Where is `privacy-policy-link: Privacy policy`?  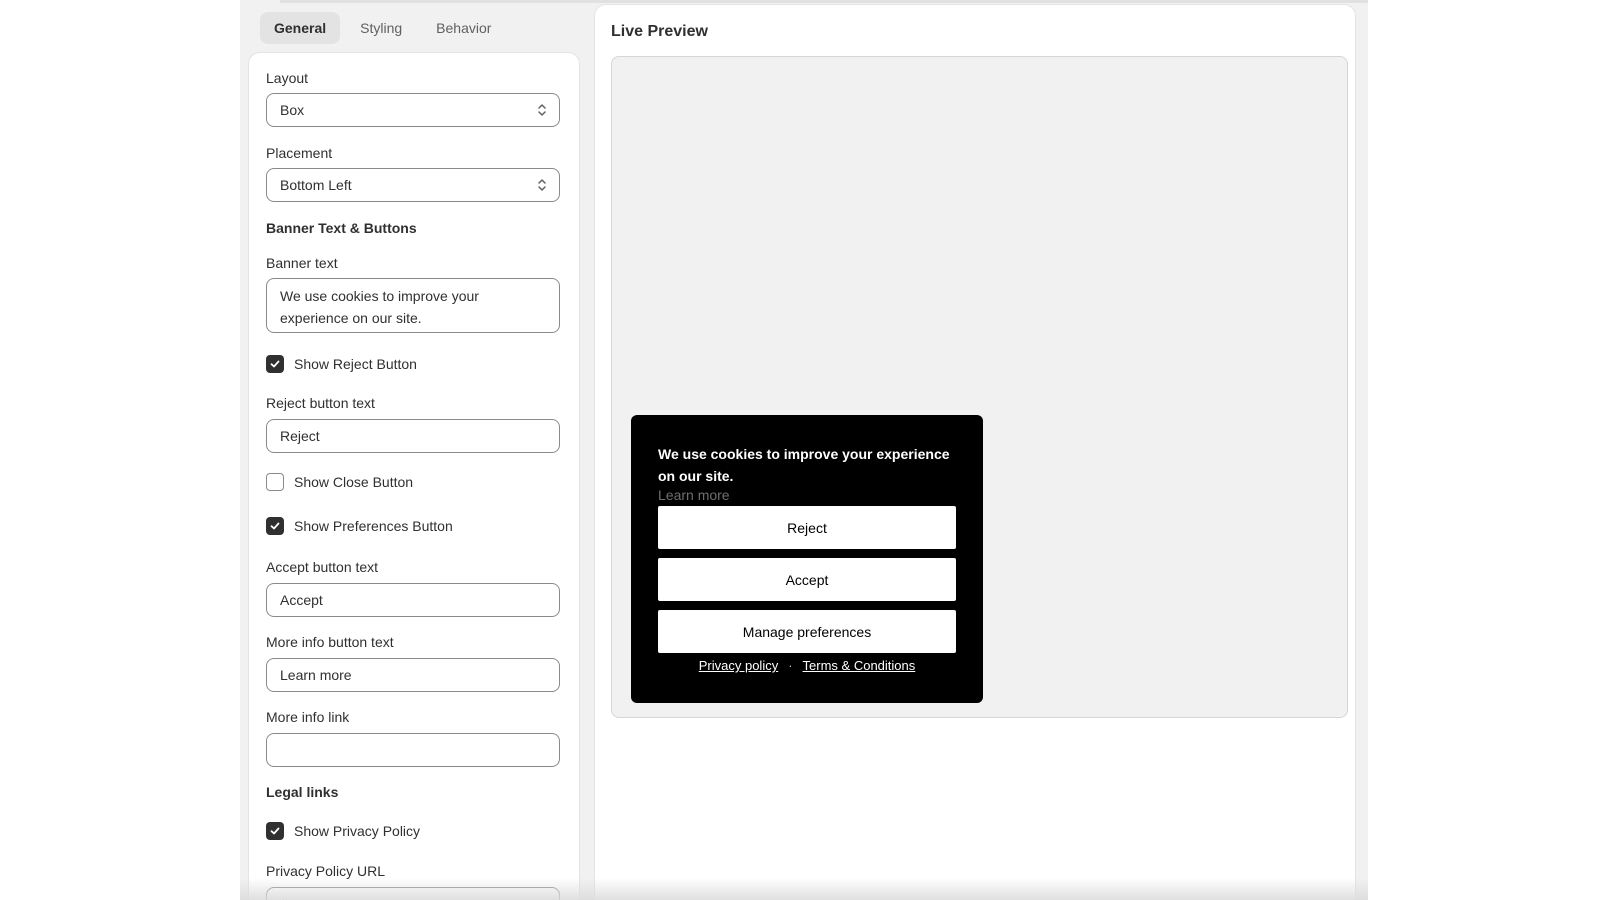 privacy-policy-link: Privacy policy is located at coordinates (738, 665).